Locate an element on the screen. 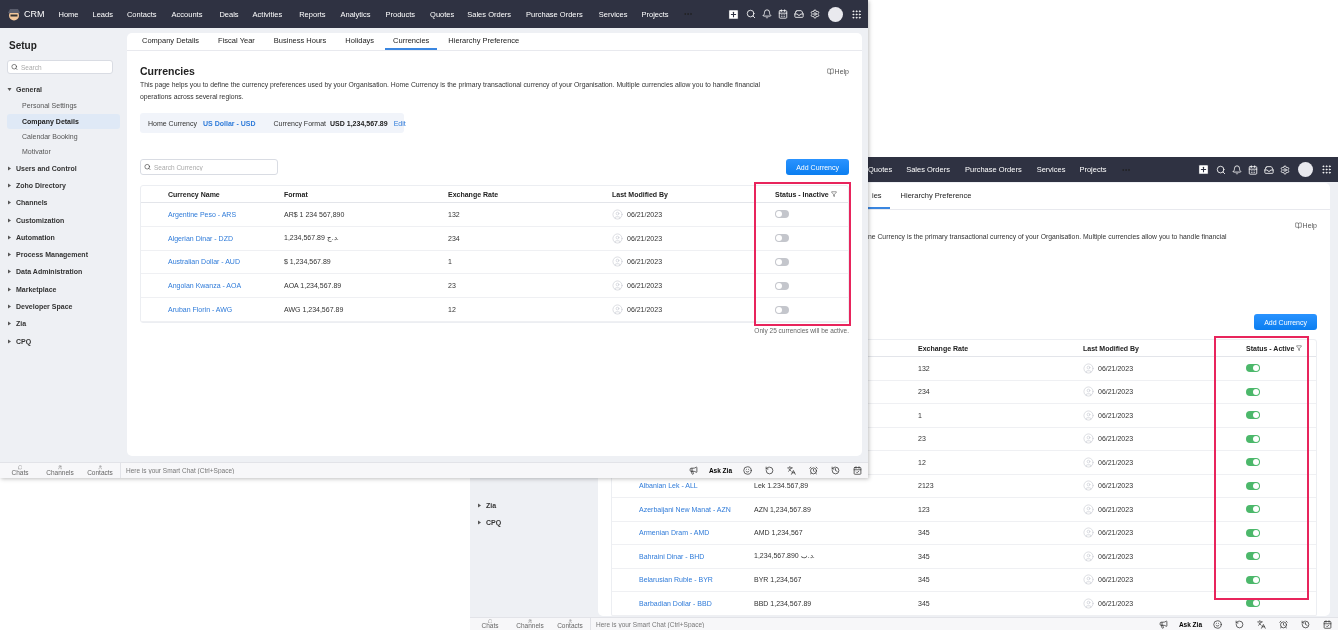  logo-icon is located at coordinates (14, 14).